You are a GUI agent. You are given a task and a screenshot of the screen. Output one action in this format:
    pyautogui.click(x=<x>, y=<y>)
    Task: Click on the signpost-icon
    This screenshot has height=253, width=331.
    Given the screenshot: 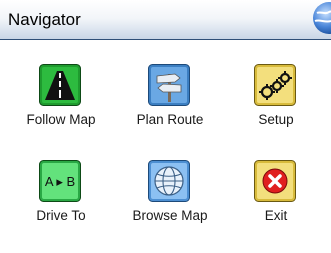 What is the action you would take?
    pyautogui.click(x=169, y=85)
    